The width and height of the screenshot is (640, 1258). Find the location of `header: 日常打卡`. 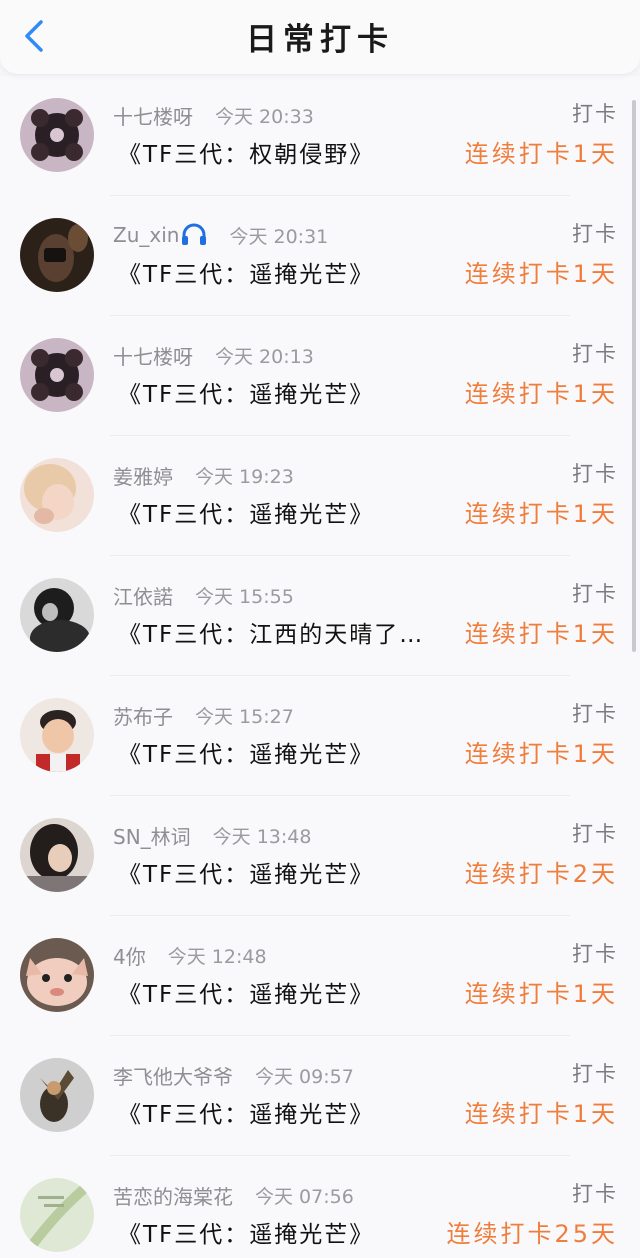

header: 日常打卡 is located at coordinates (320, 37).